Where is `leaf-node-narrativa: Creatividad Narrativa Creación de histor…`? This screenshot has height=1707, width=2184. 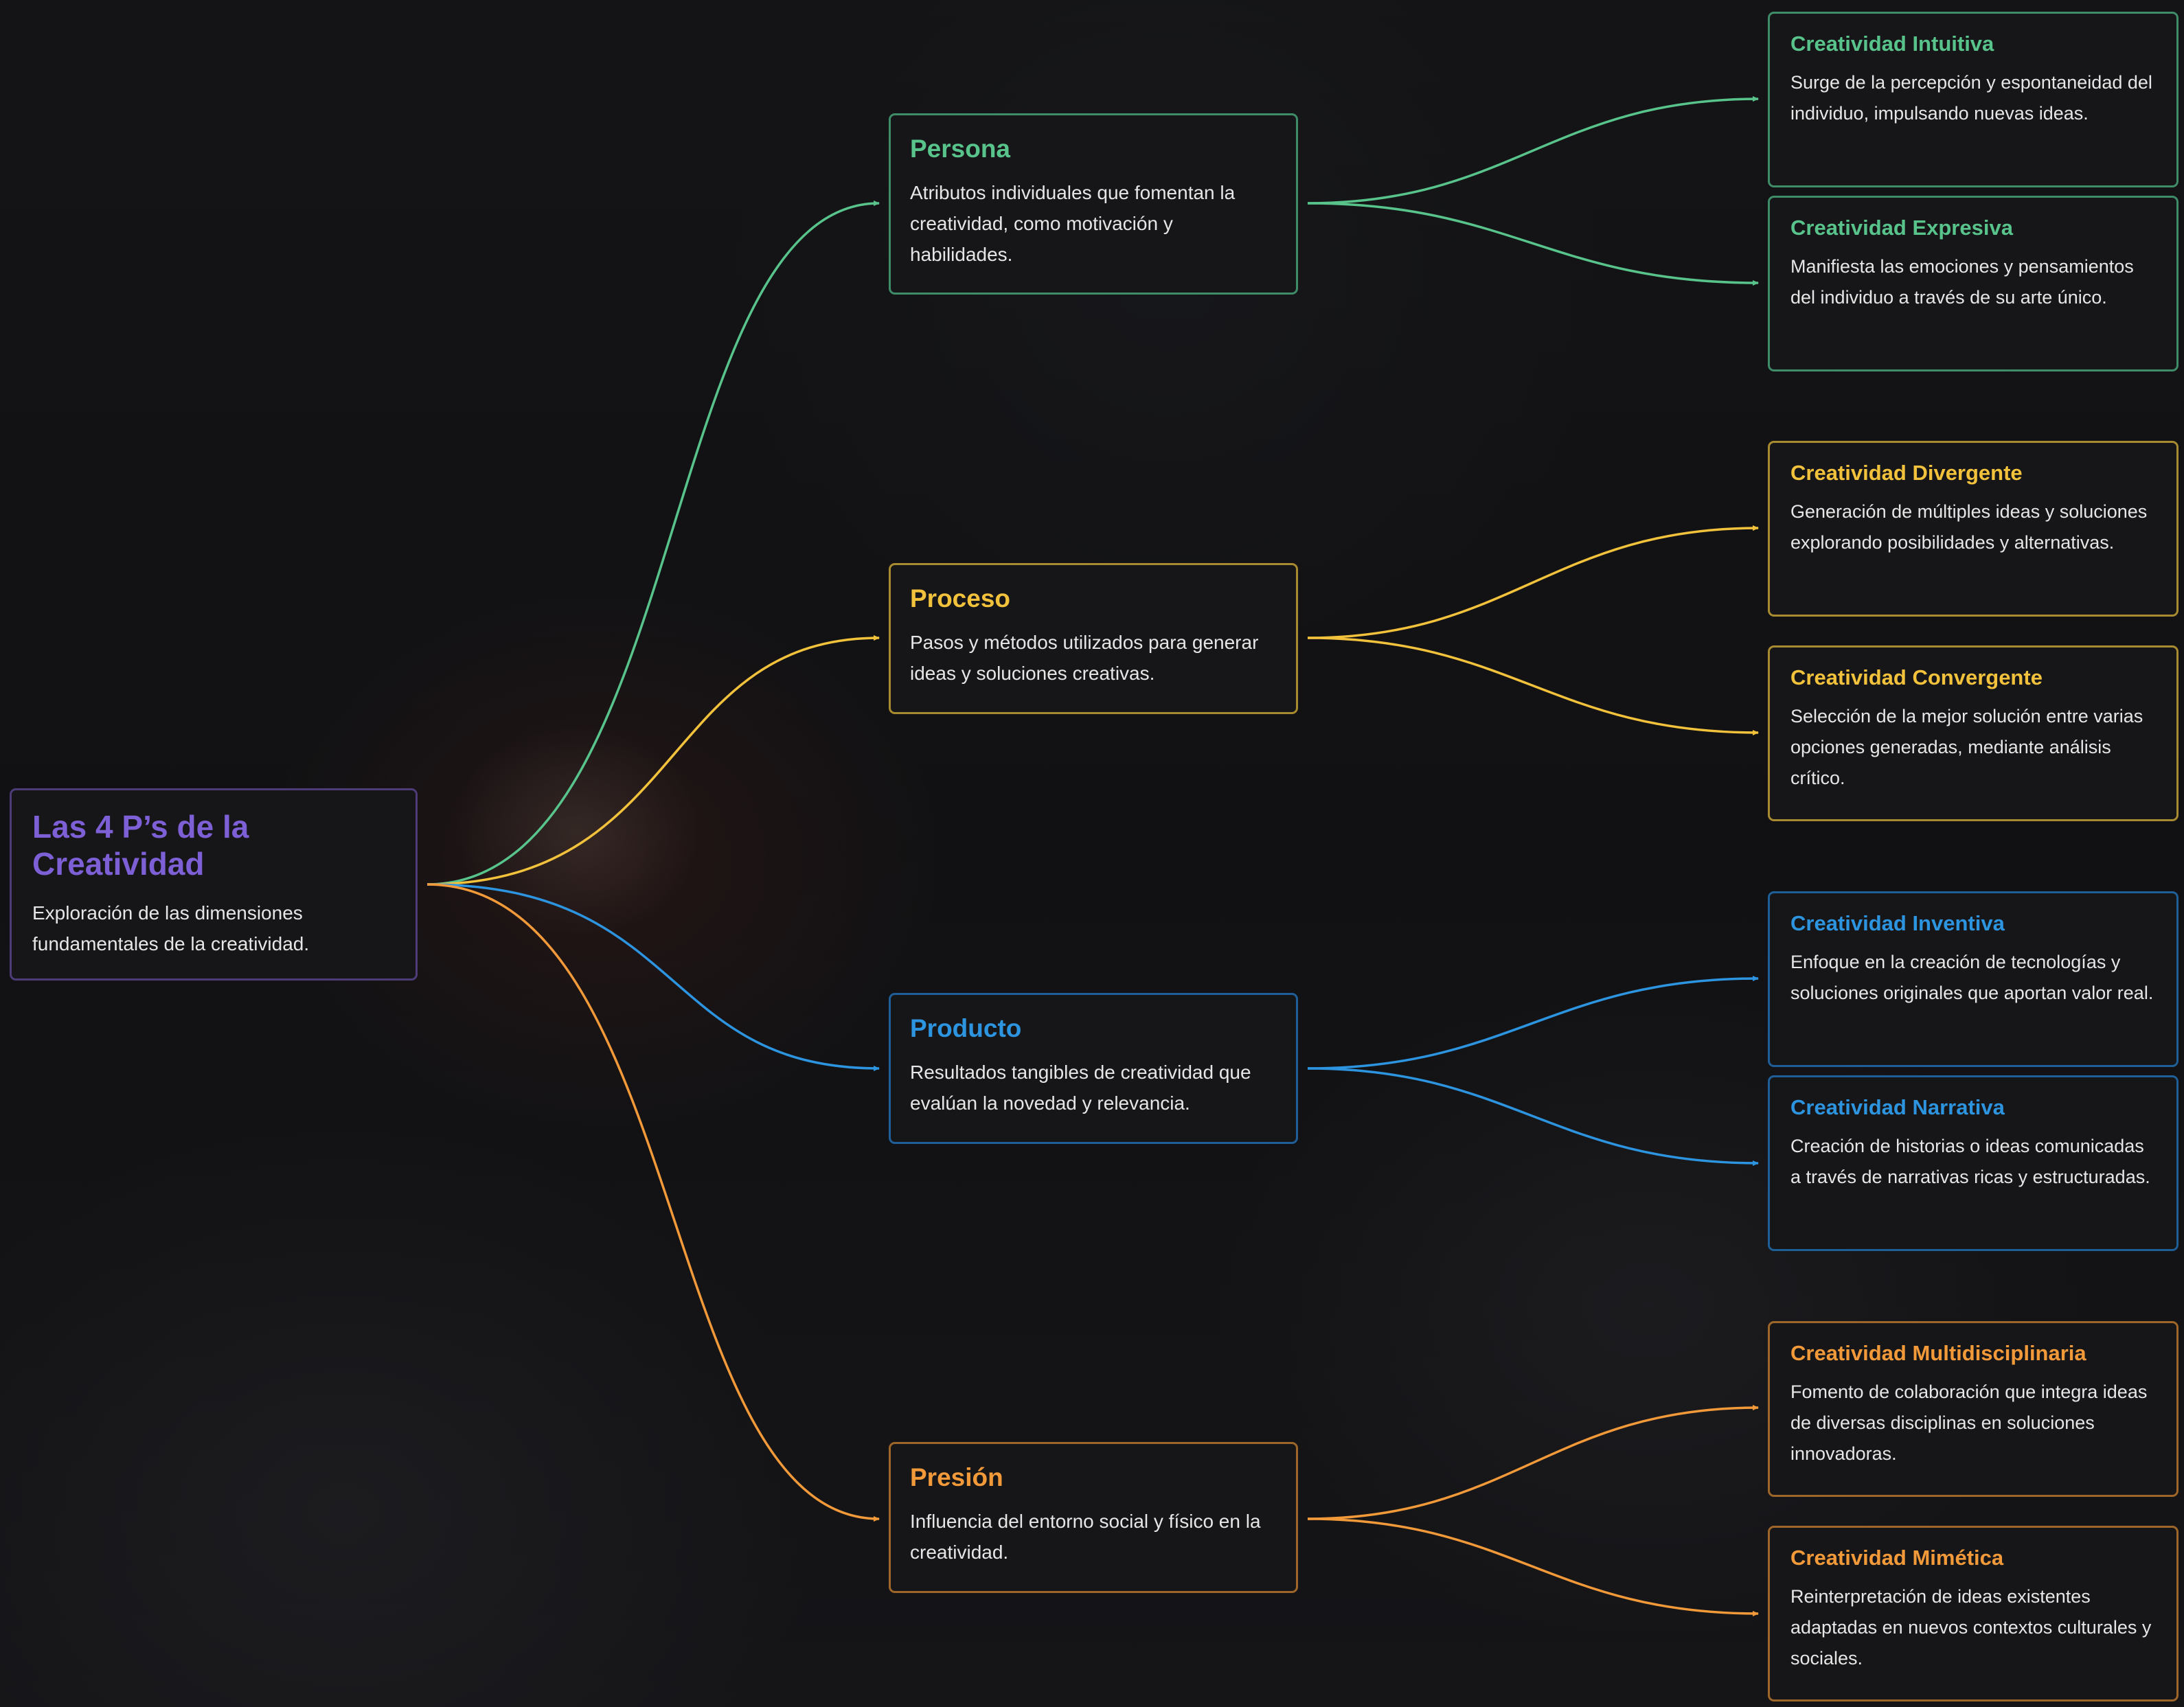
leaf-node-narrativa: Creatividad Narrativa Creación de histor… is located at coordinates (1973, 1163).